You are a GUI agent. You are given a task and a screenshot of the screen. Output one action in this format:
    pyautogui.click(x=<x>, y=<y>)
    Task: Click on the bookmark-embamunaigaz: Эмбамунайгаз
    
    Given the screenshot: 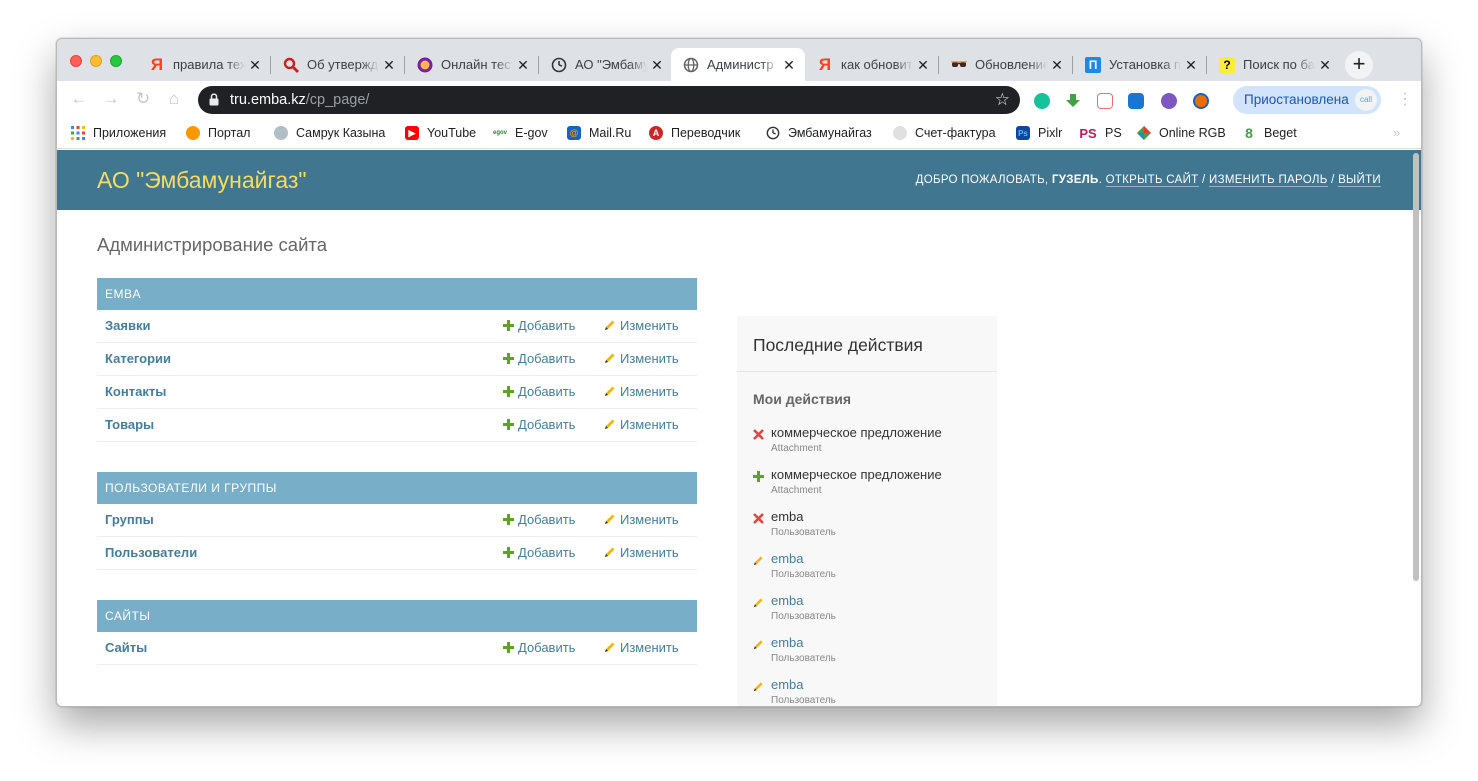 What is the action you would take?
    pyautogui.click(x=819, y=133)
    